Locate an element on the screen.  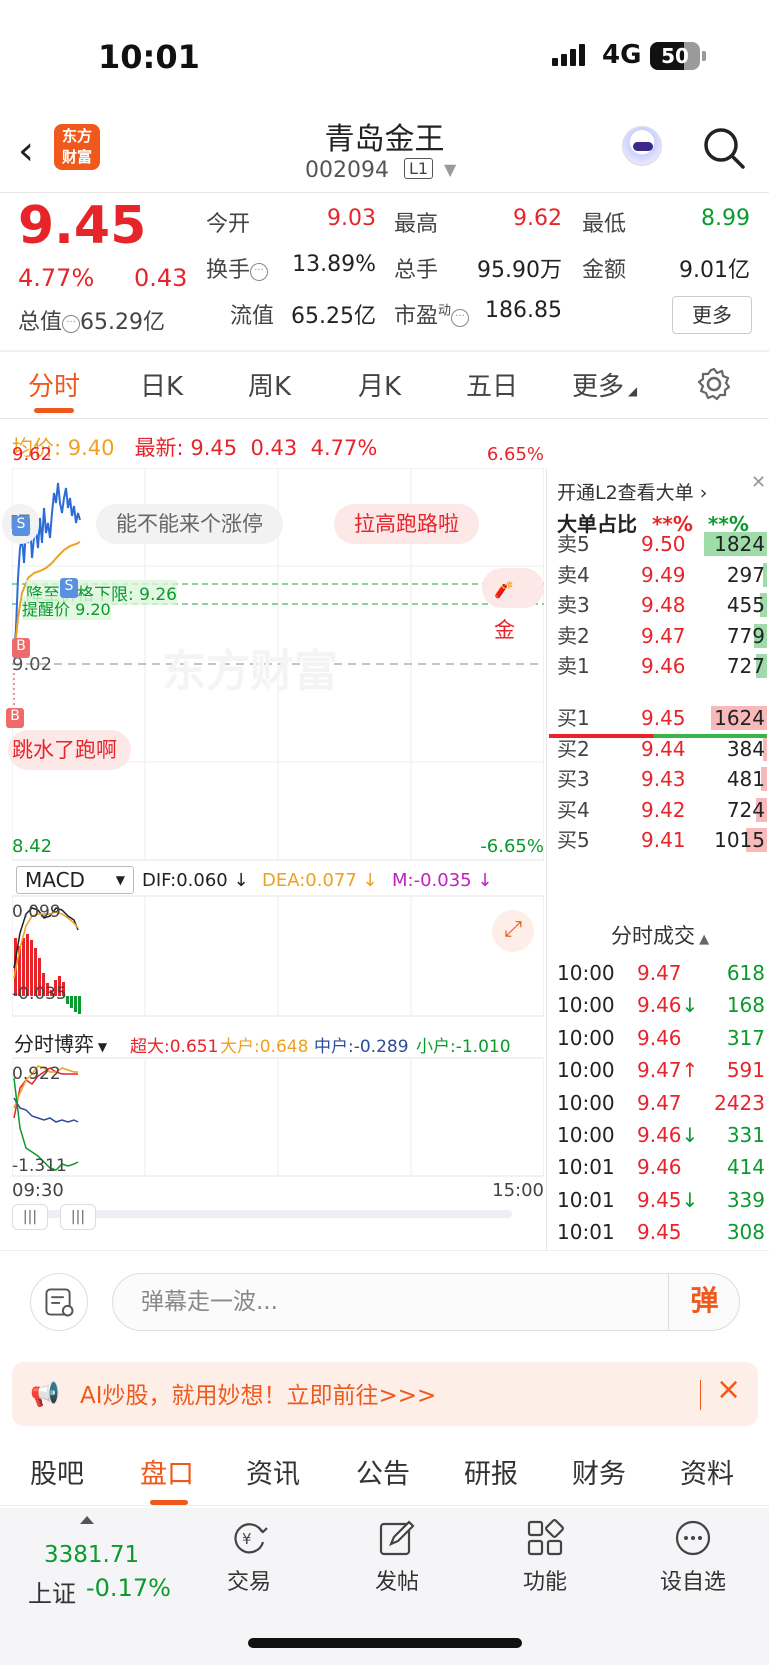
chevron-up-icon is located at coordinates (87, 1520).